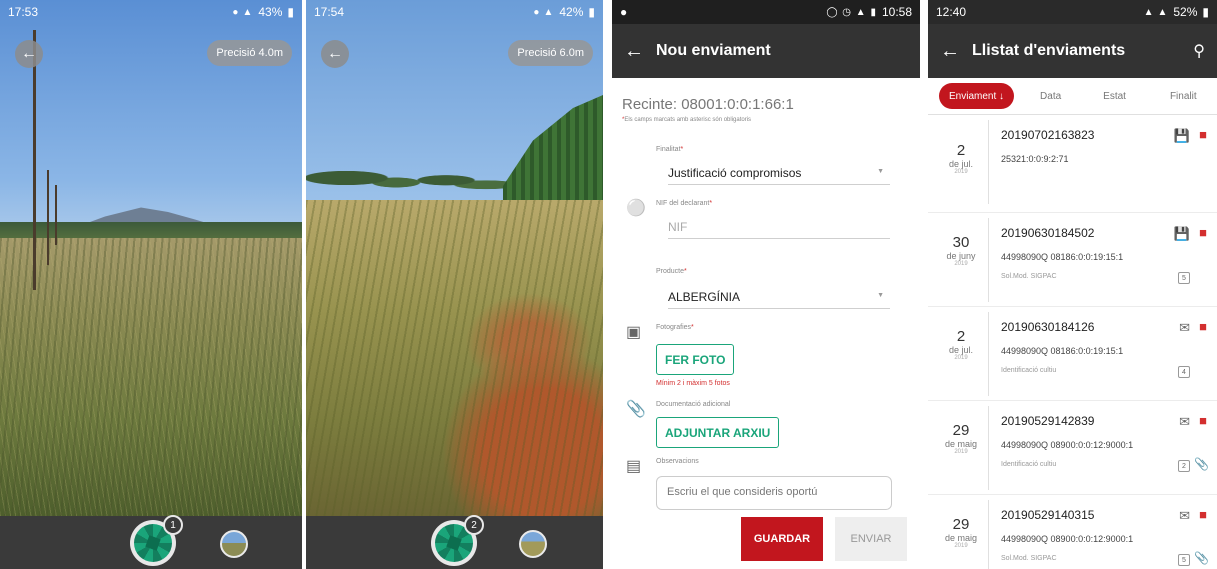  Describe the element at coordinates (1048, 515) in the screenshot. I see `item-id: 20190529140315` at that location.